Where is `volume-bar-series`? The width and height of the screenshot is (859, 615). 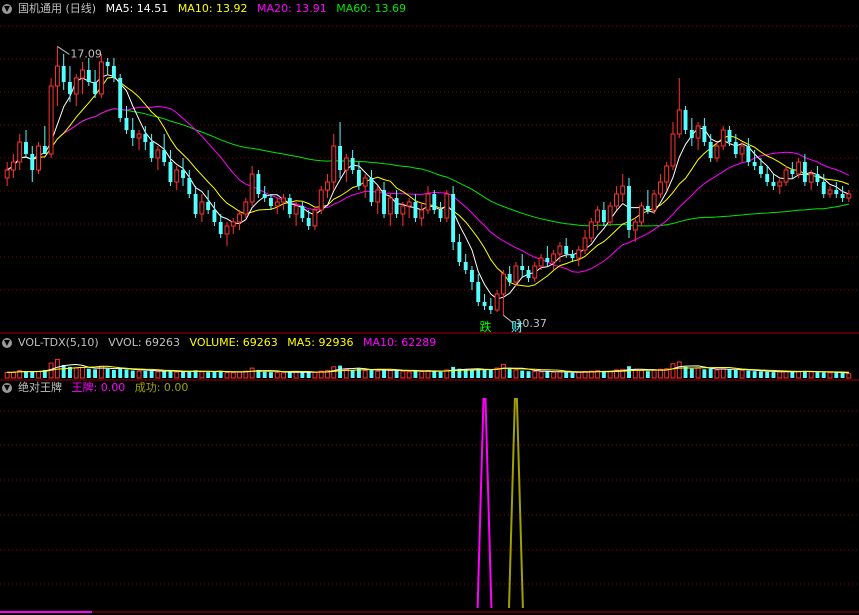 volume-bar-series is located at coordinates (428, 368).